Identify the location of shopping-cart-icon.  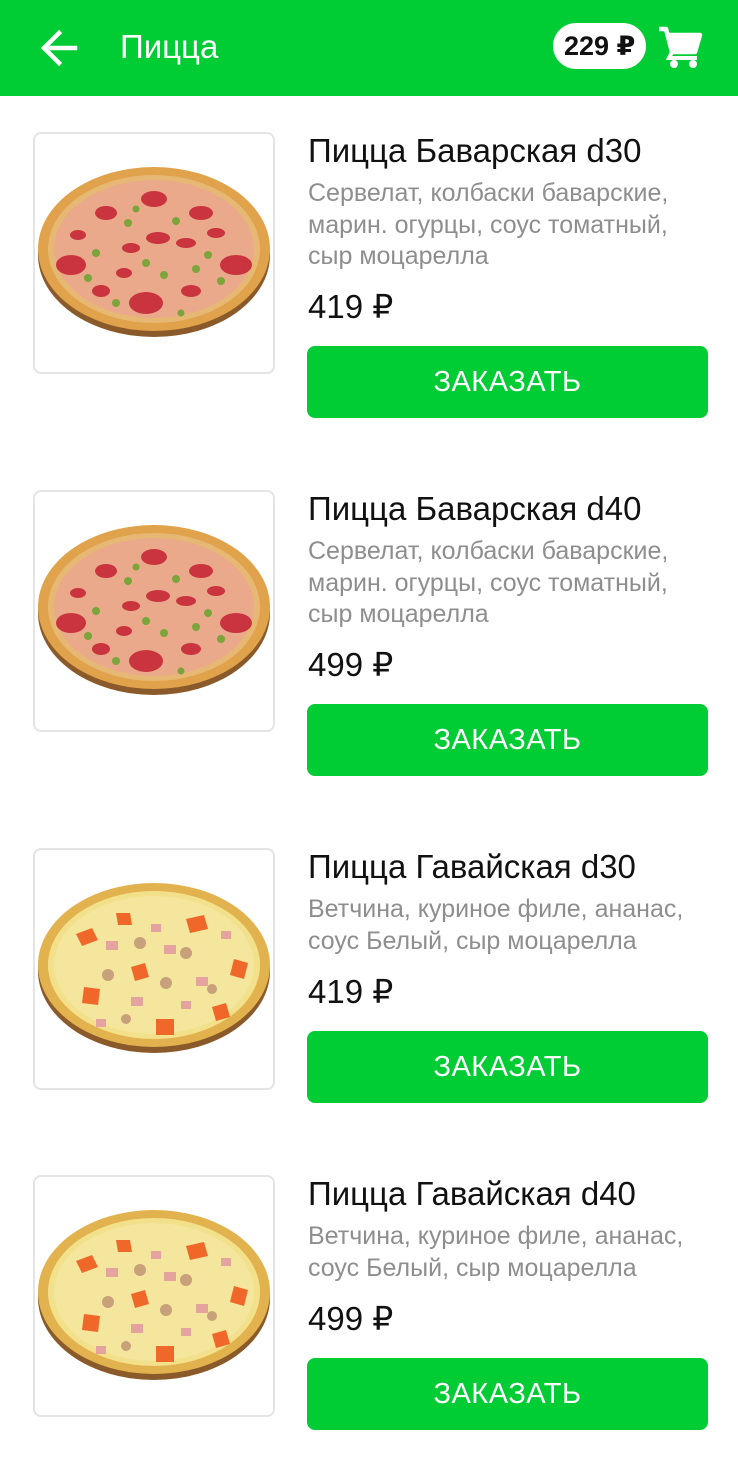
(680, 47).